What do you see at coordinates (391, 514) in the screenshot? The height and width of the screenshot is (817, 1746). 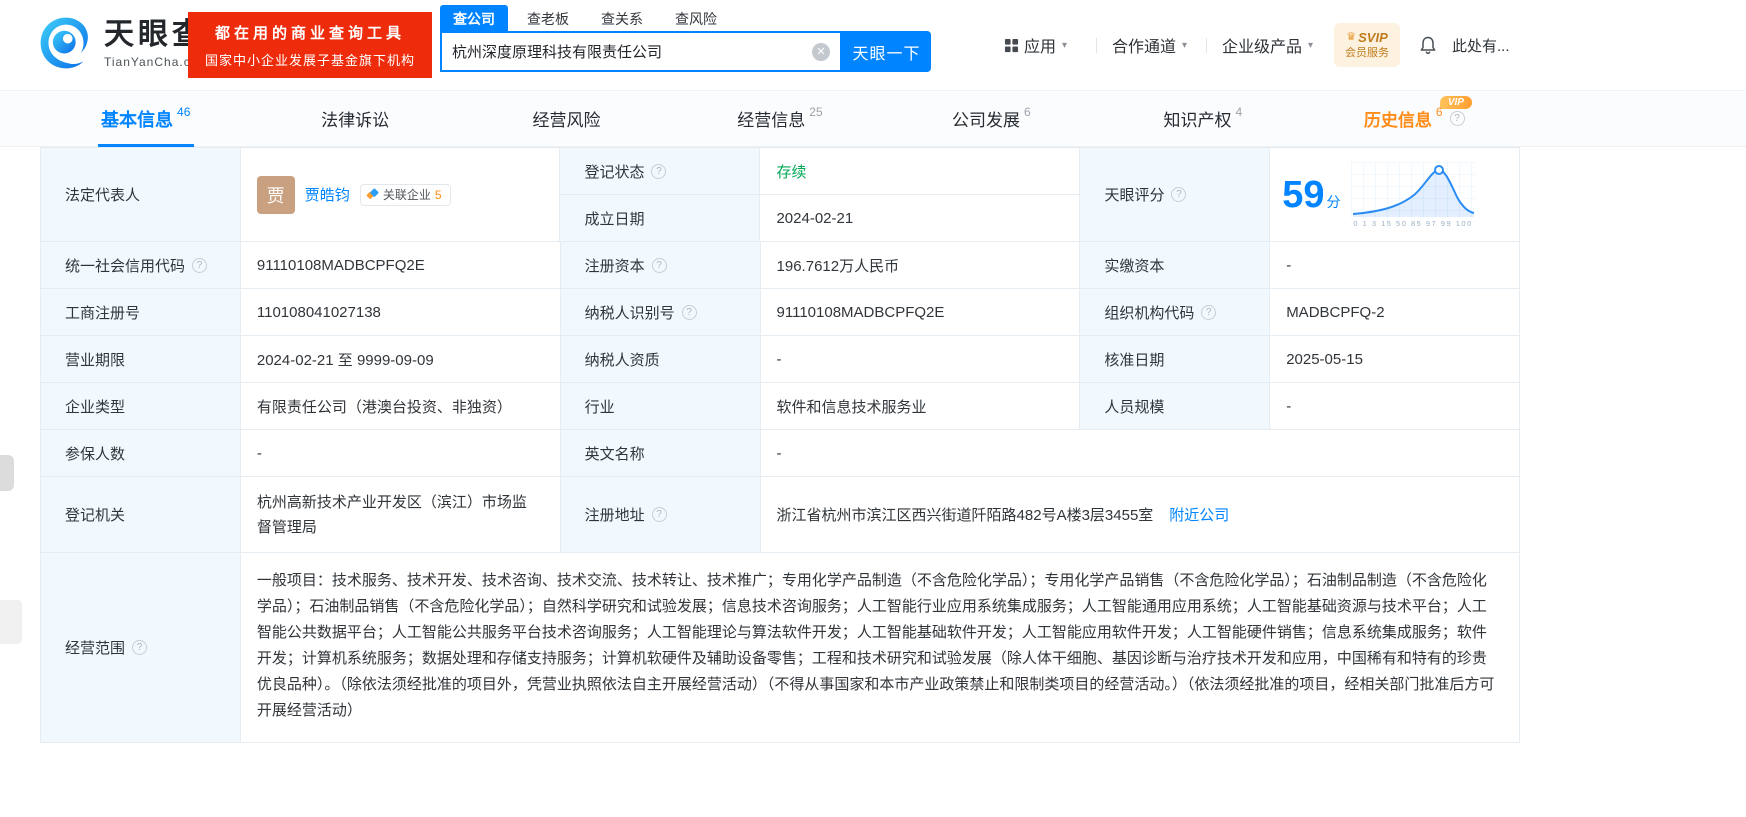 I see `reg-authority-value: 杭州高新技术产业开发区（滨江）市场监督管理局` at bounding box center [391, 514].